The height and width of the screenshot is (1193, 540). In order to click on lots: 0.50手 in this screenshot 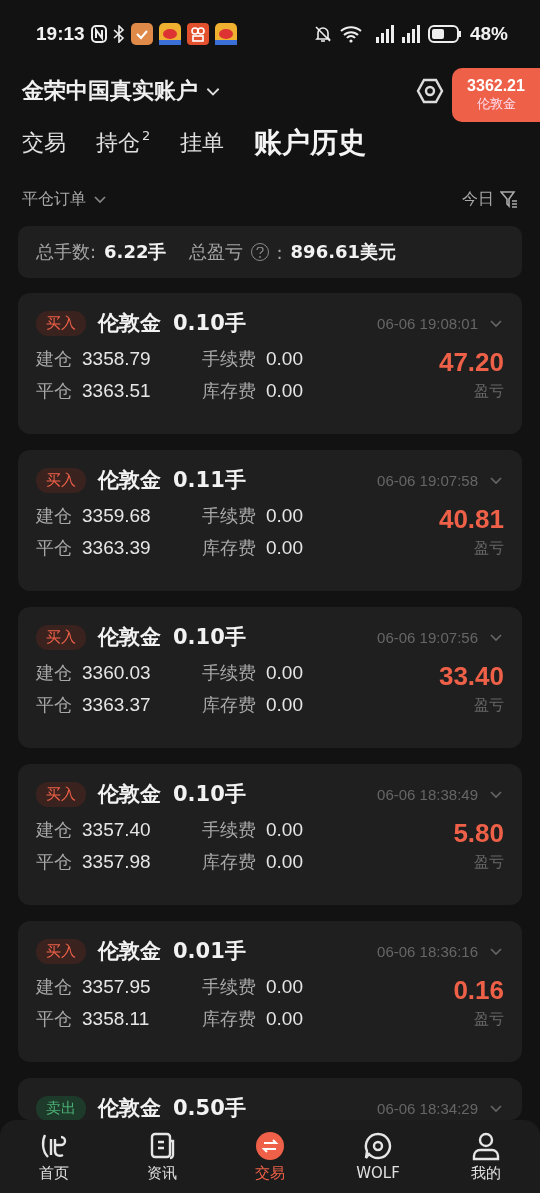, I will do `click(209, 1107)`.